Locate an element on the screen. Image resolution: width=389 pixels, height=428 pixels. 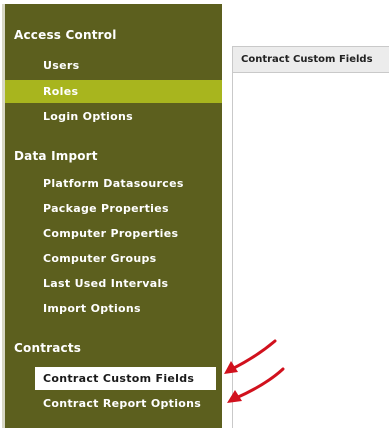
annotation-arrows is located at coordinates (254, 371).